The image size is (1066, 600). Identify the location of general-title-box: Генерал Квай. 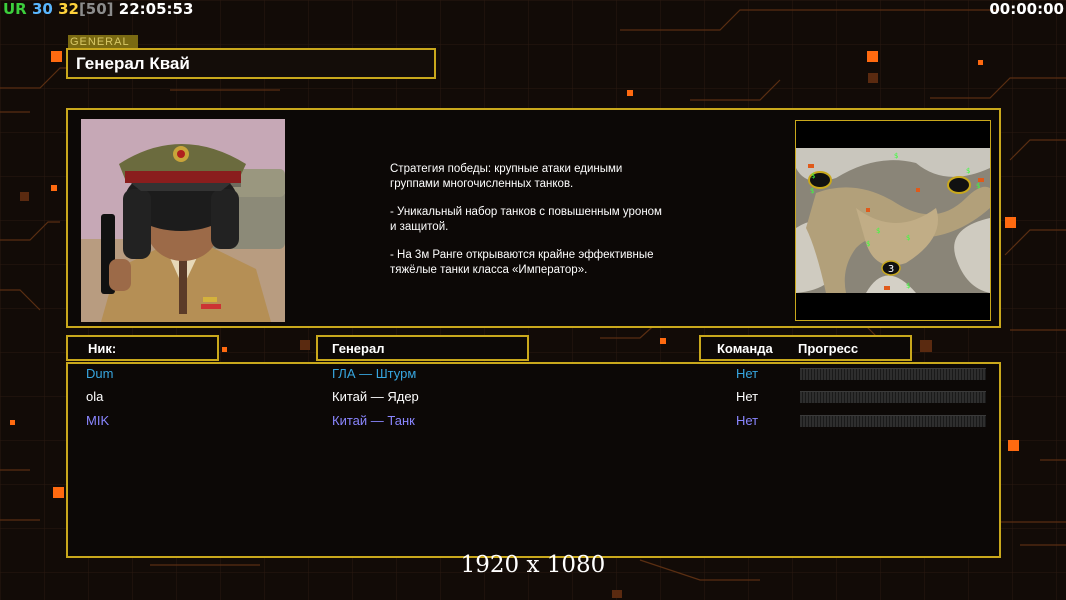
(251, 63).